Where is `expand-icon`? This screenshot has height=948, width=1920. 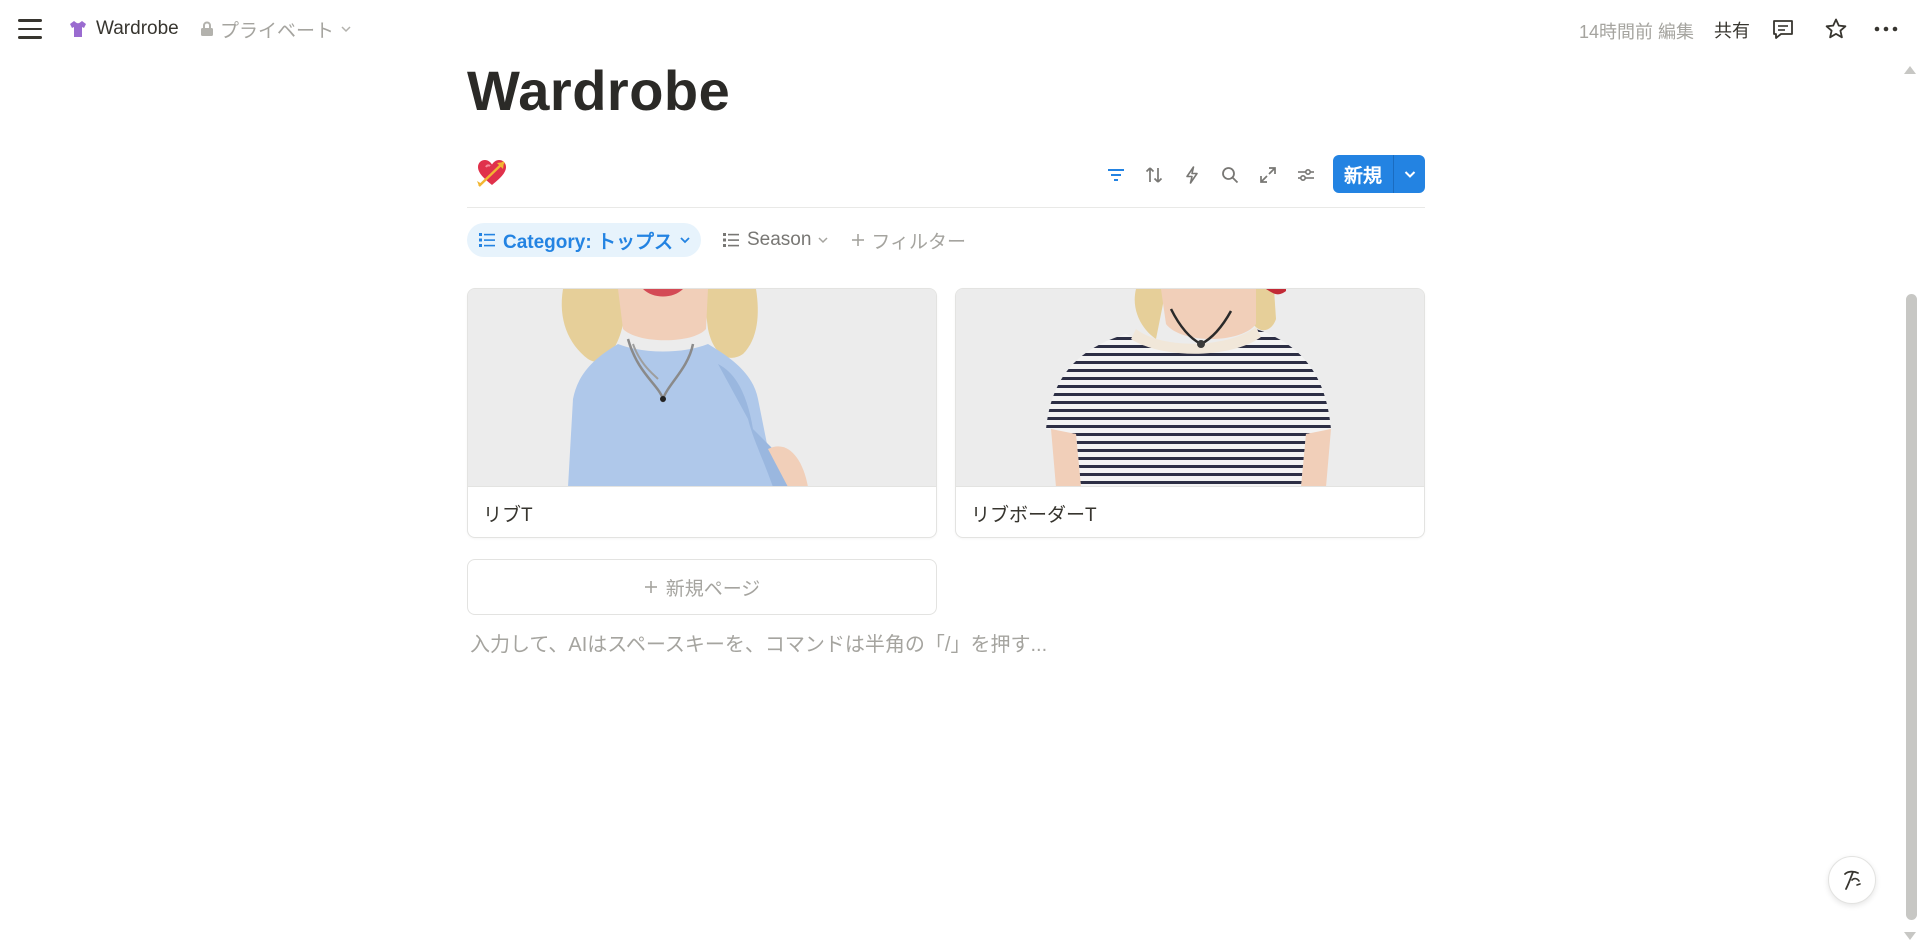 expand-icon is located at coordinates (1268, 175).